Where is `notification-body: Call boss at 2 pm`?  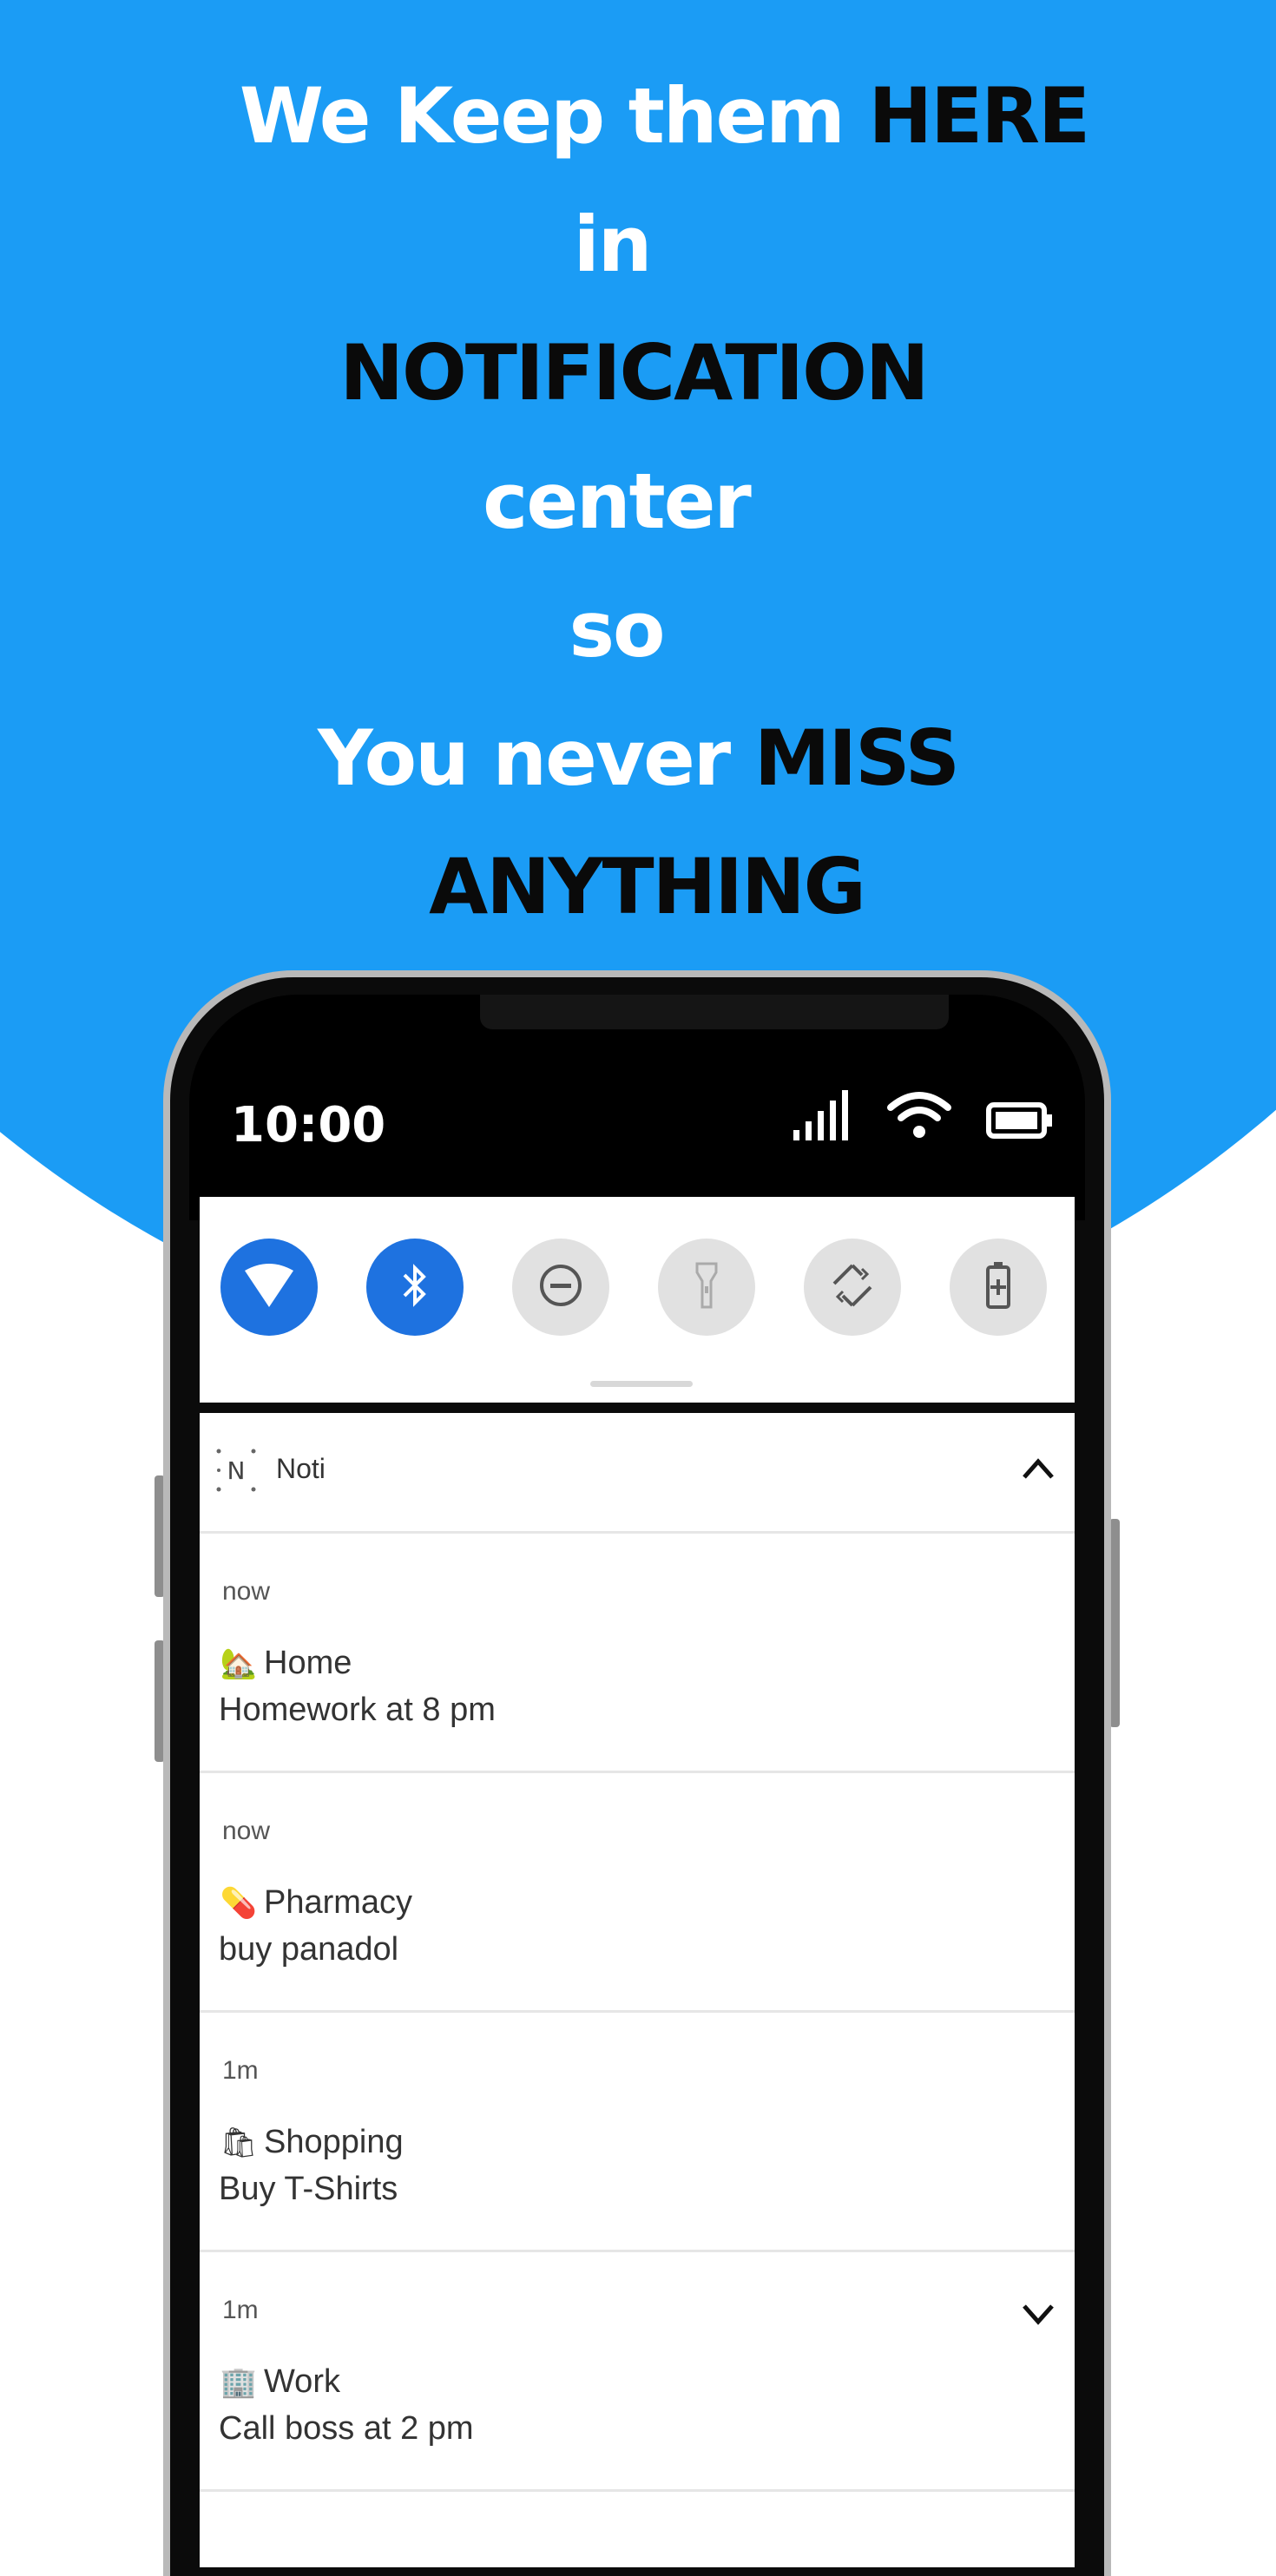 notification-body: Call boss at 2 pm is located at coordinates (347, 2428).